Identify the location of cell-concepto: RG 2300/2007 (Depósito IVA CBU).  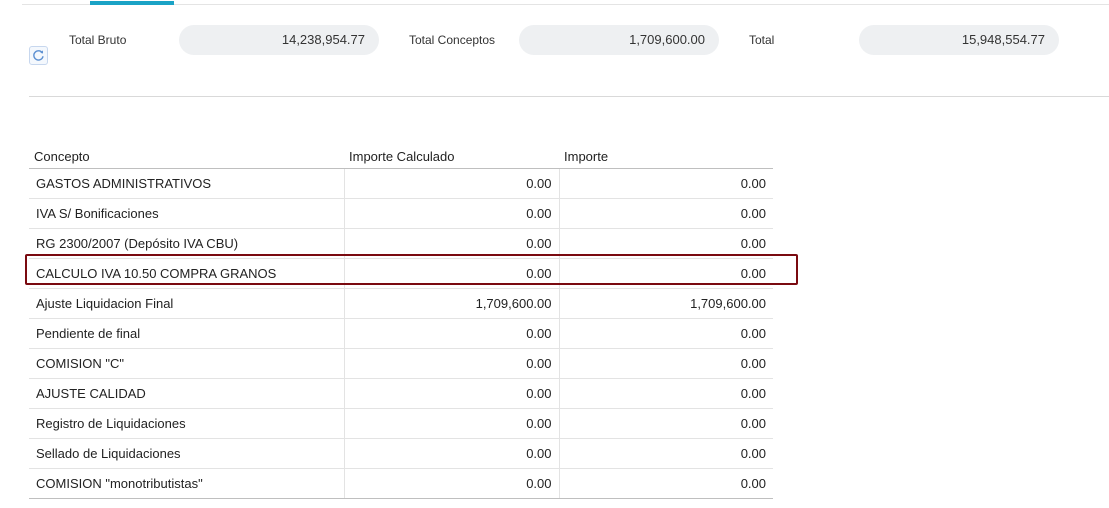
(186, 243).